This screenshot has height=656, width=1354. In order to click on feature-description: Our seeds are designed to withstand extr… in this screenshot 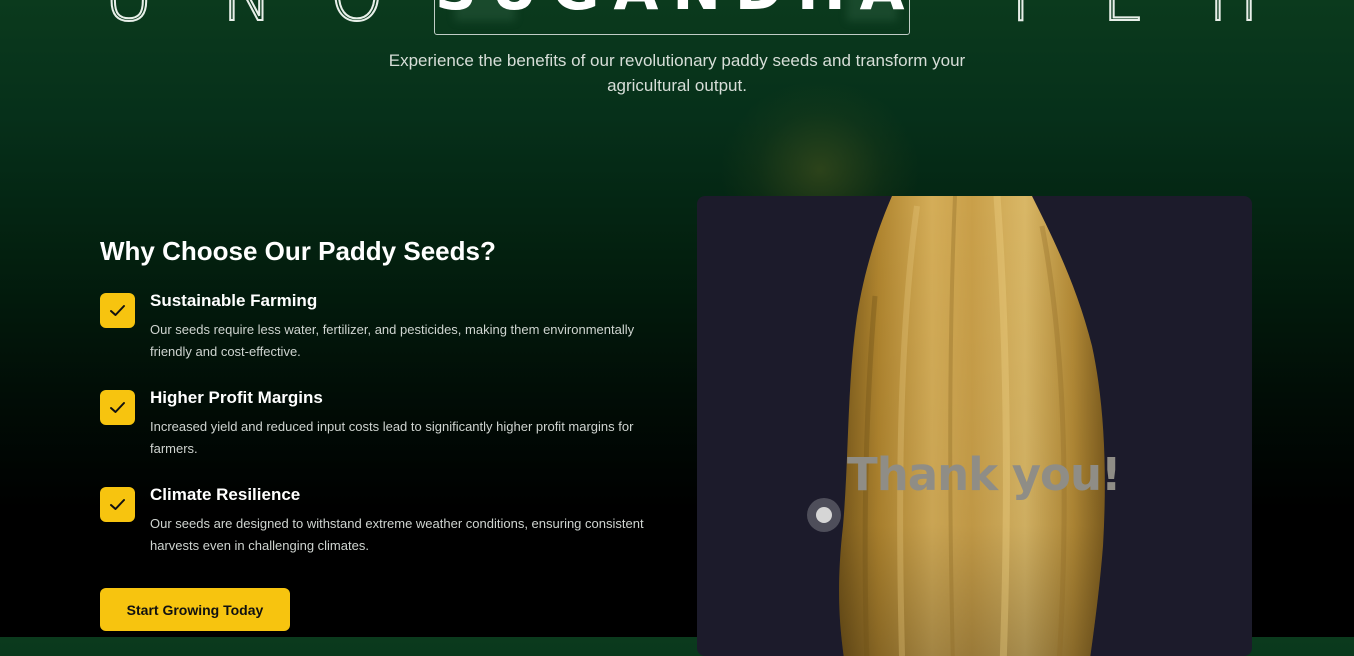, I will do `click(397, 534)`.